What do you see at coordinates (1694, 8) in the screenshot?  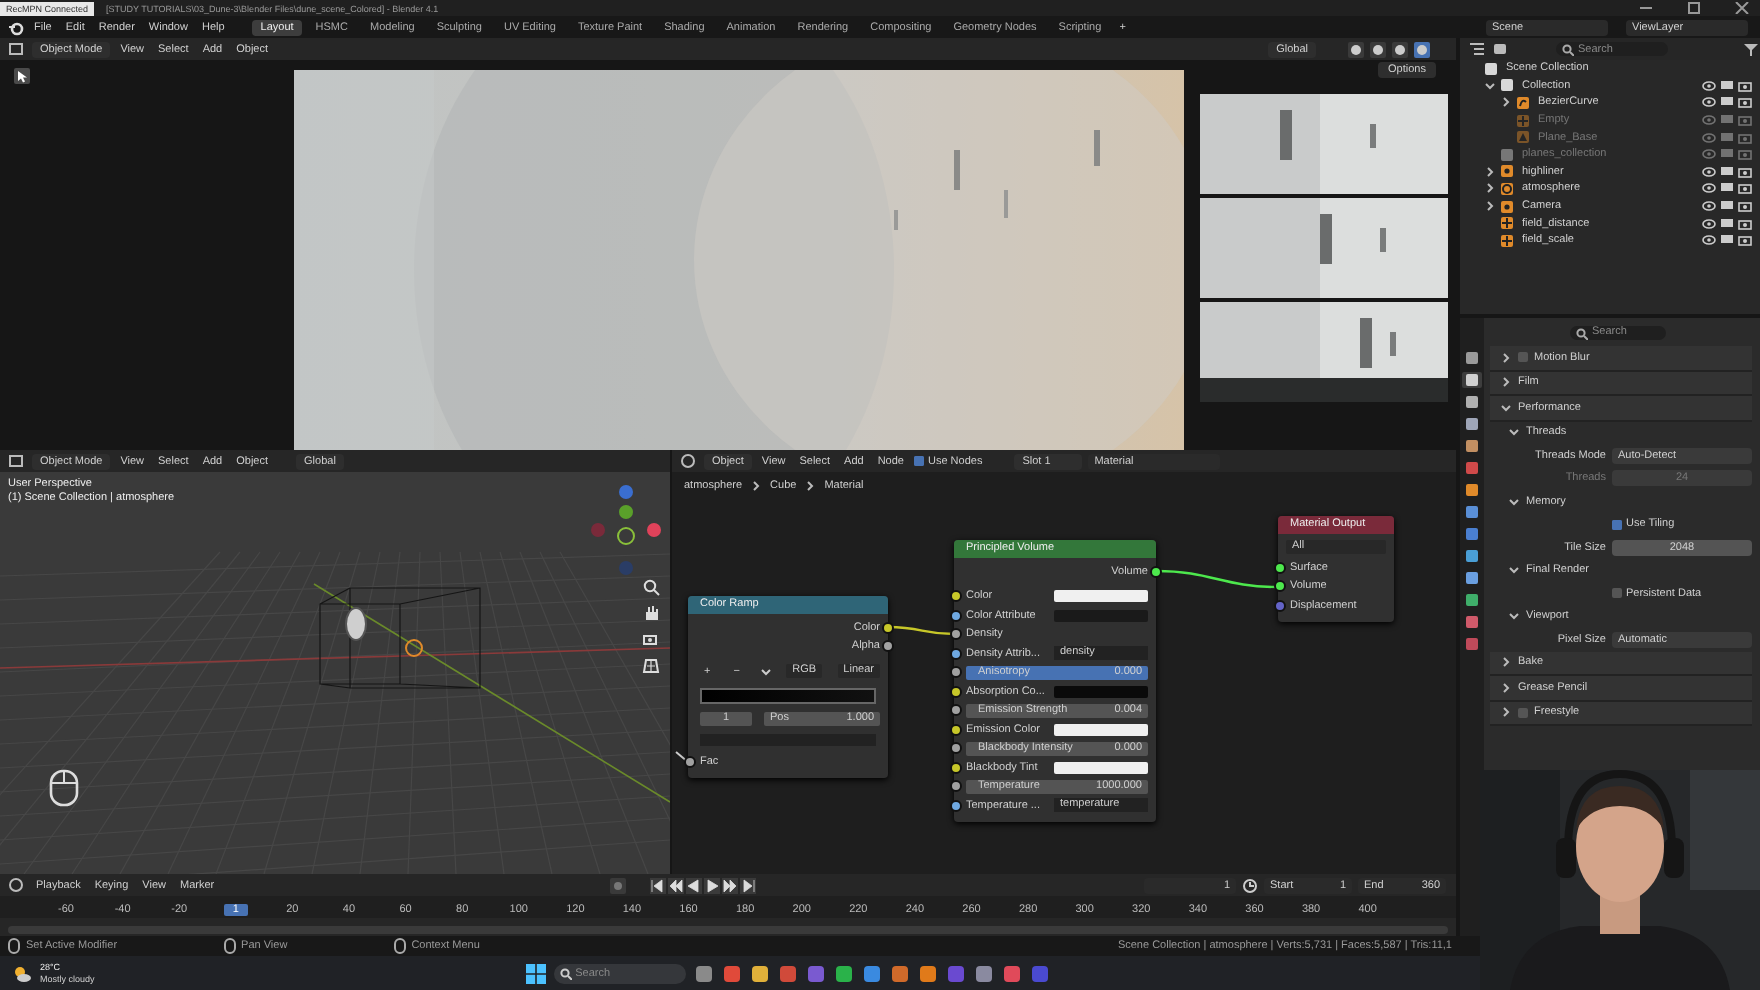 I see `maximize-icon` at bounding box center [1694, 8].